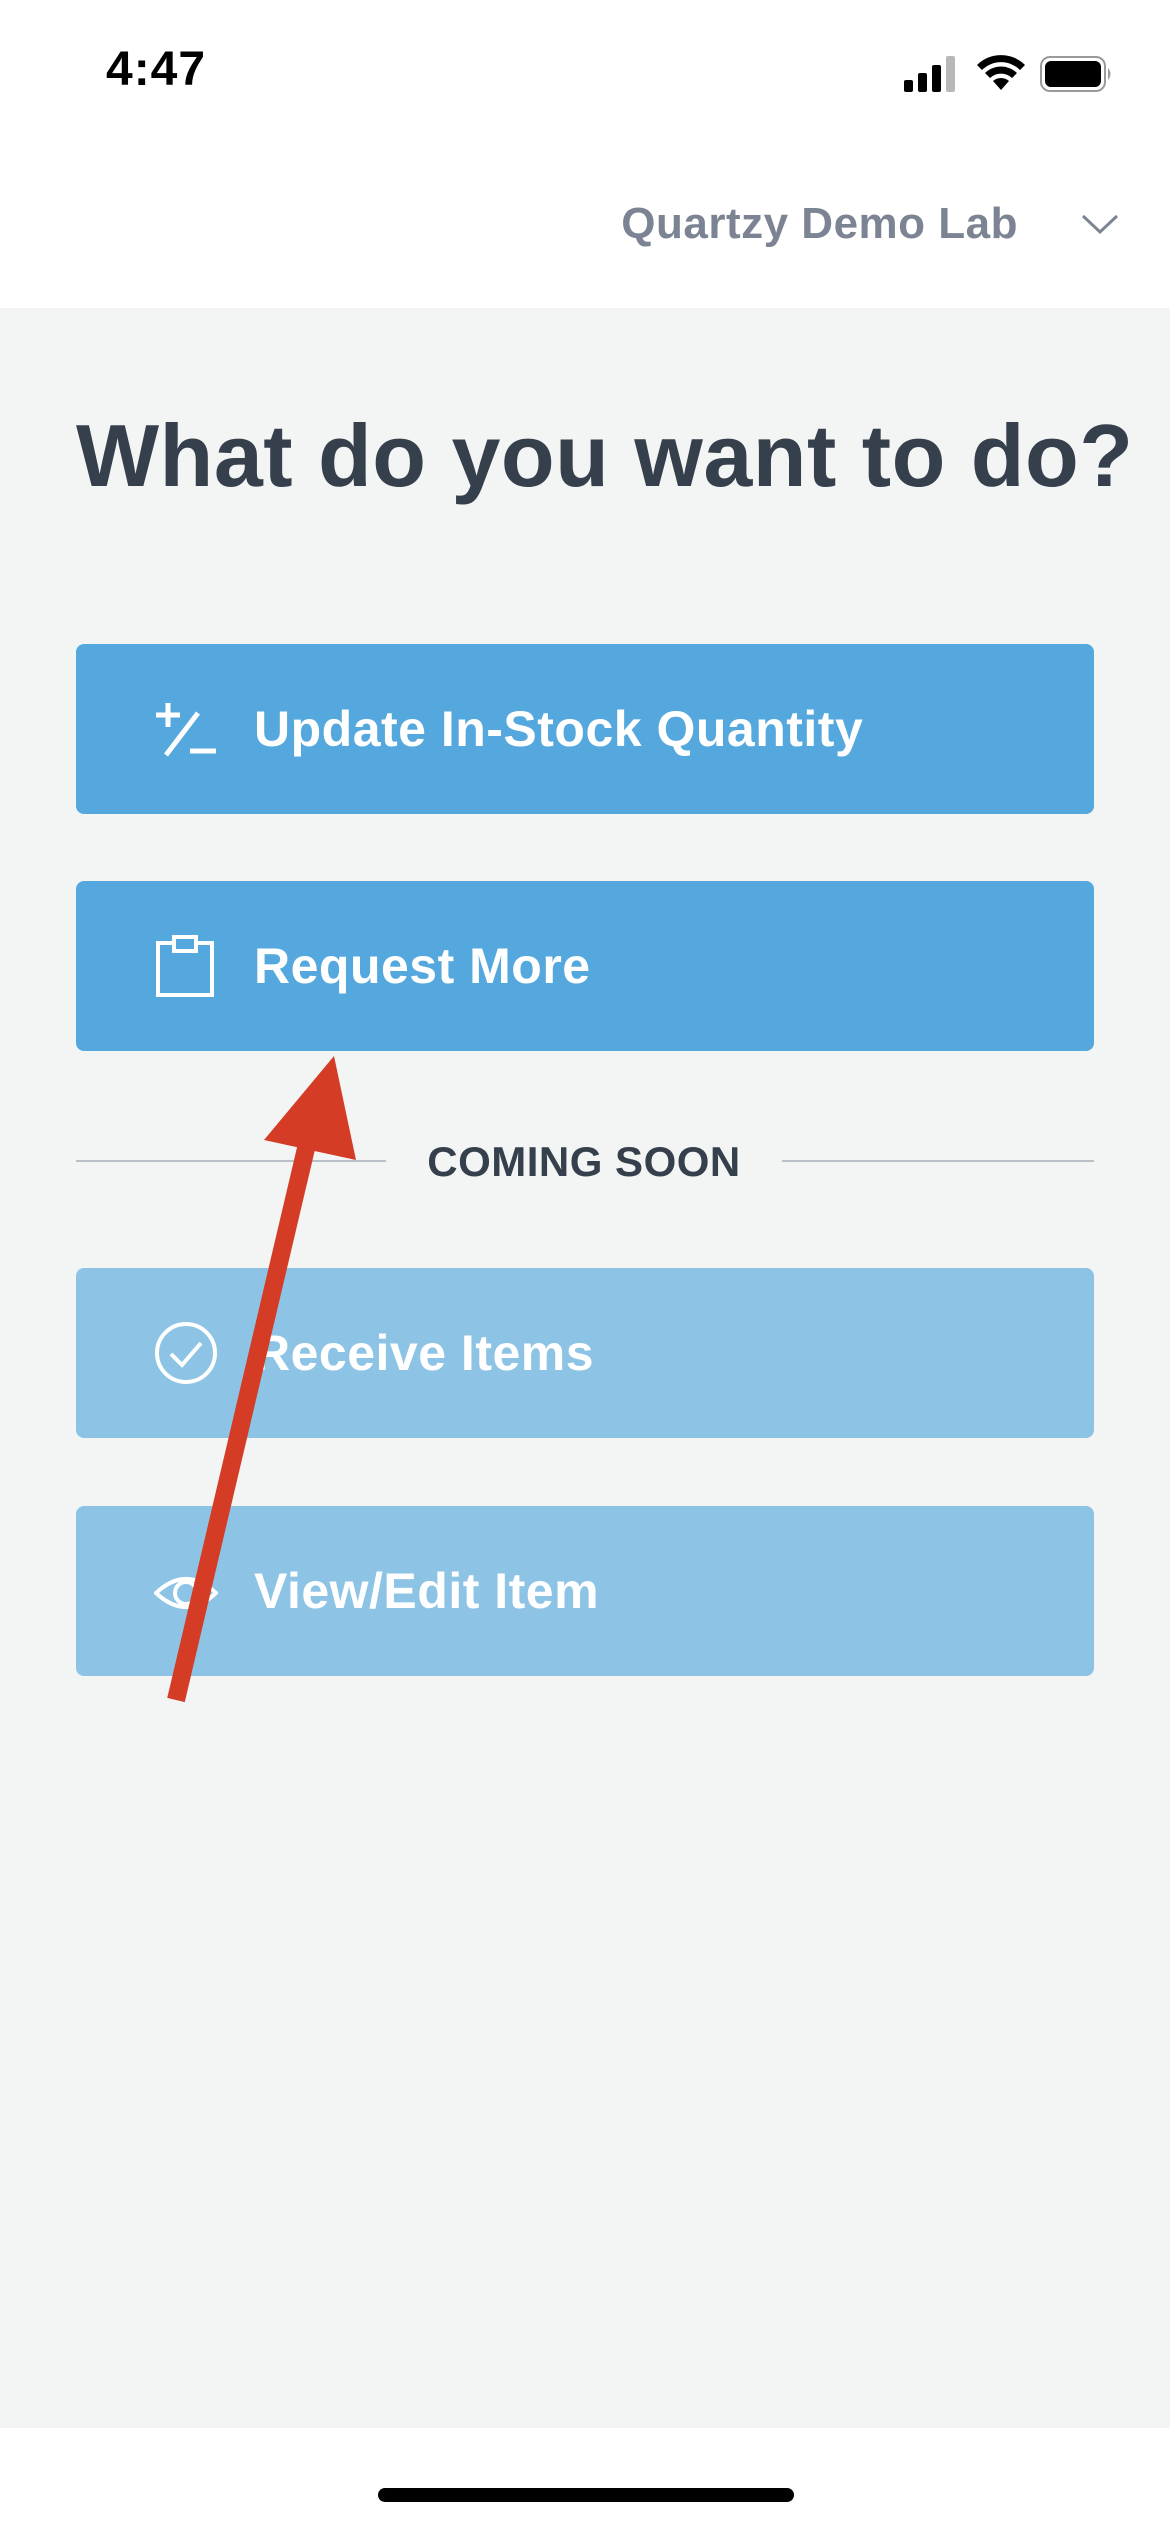 This screenshot has height=2532, width=1170. Describe the element at coordinates (586, 2495) in the screenshot. I see `home-indicator` at that location.